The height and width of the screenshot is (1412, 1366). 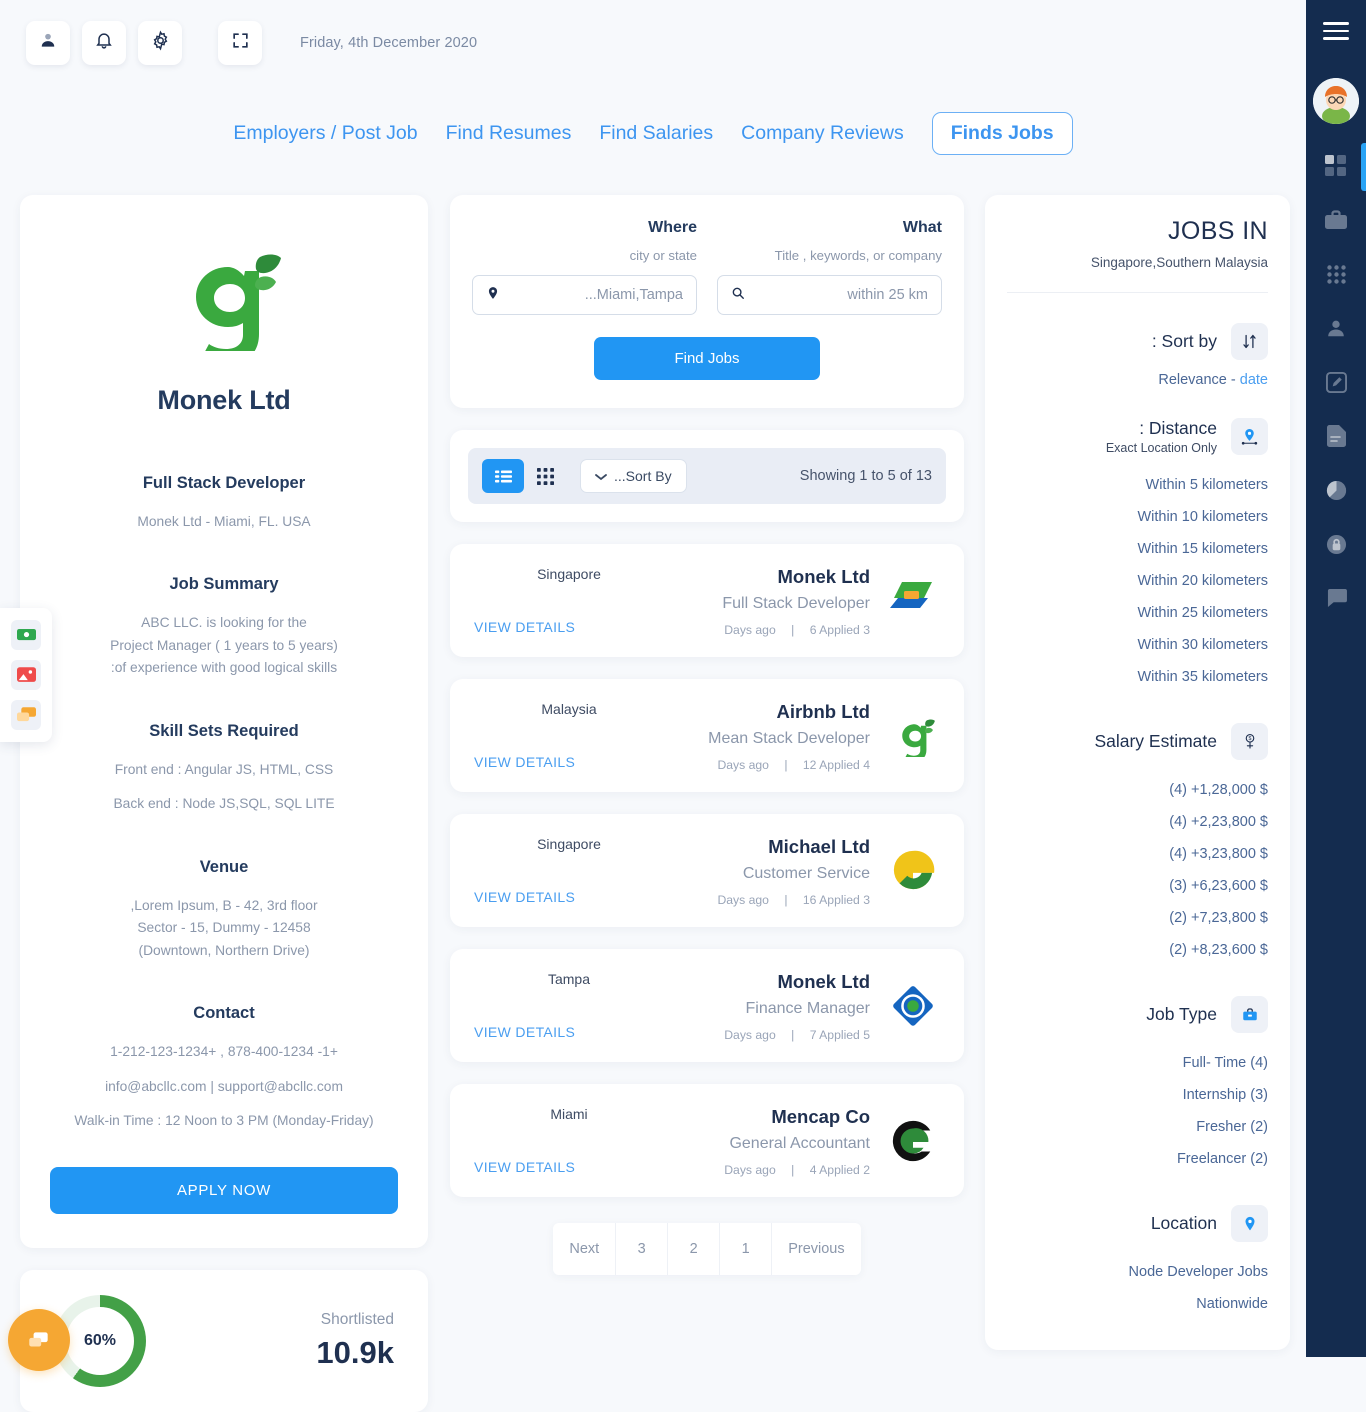 I want to click on skills-line: Front end : Angular JS, HTML, CSS, so click(x=224, y=769).